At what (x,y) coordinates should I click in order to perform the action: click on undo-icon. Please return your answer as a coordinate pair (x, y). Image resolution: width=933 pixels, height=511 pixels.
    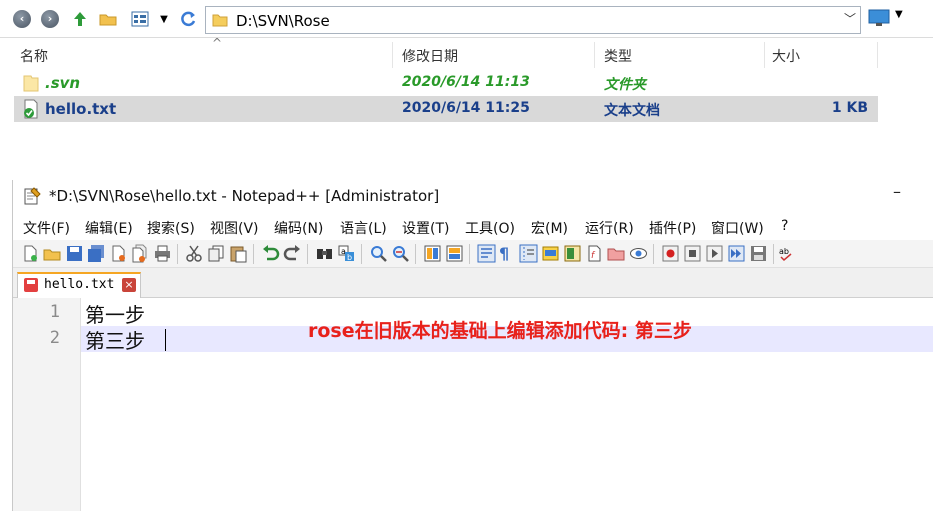
    Looking at the image, I should click on (270, 253).